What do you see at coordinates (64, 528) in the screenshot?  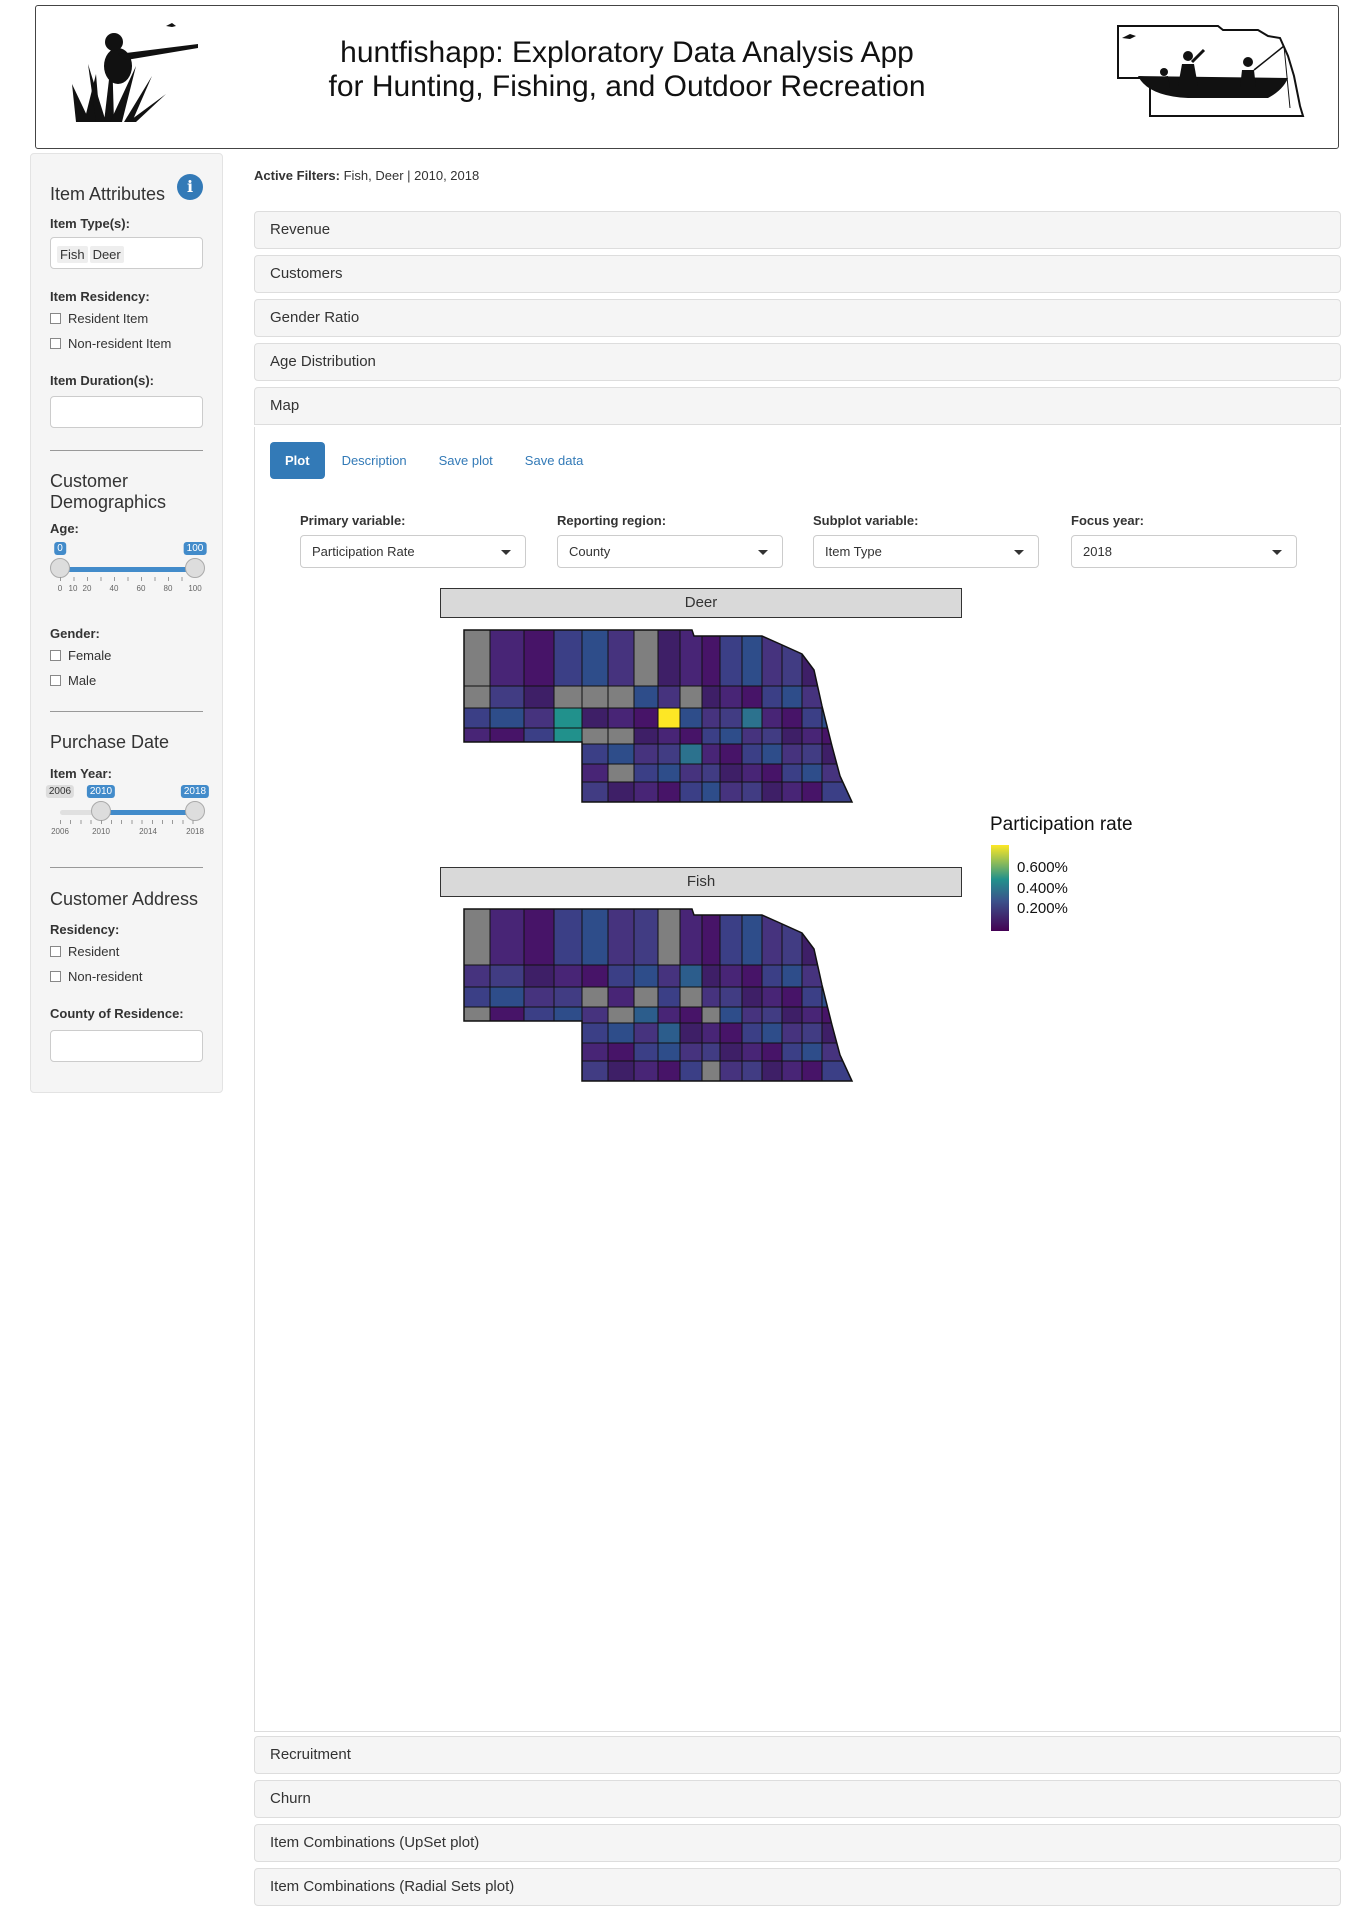 I see `age-label: Age:` at bounding box center [64, 528].